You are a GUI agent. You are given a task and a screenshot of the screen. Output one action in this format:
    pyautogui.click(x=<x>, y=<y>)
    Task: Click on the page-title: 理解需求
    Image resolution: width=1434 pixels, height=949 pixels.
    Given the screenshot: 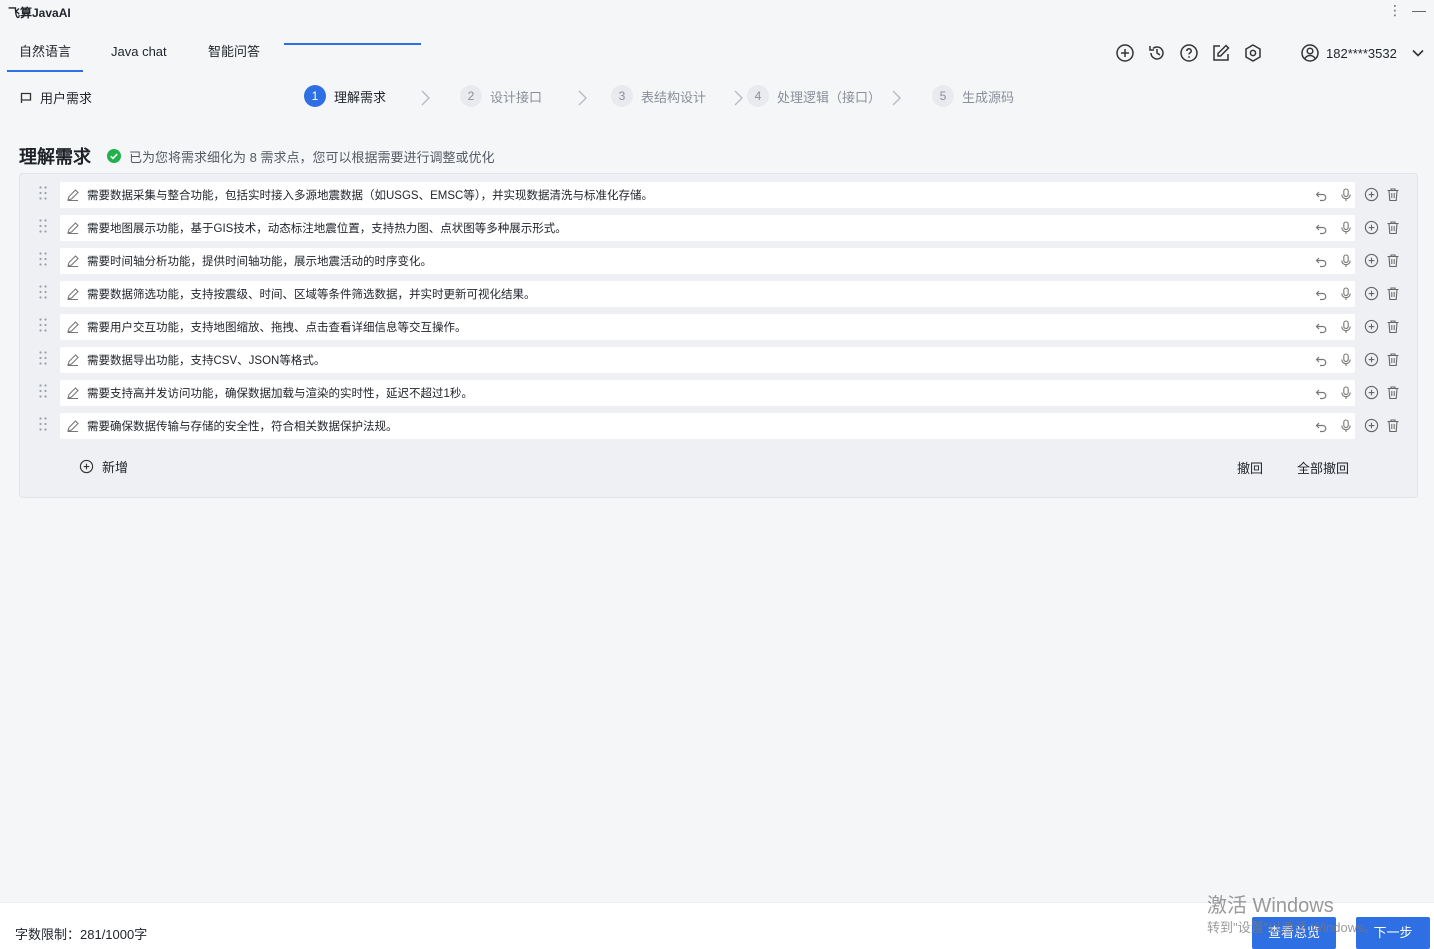 What is the action you would take?
    pyautogui.click(x=55, y=157)
    